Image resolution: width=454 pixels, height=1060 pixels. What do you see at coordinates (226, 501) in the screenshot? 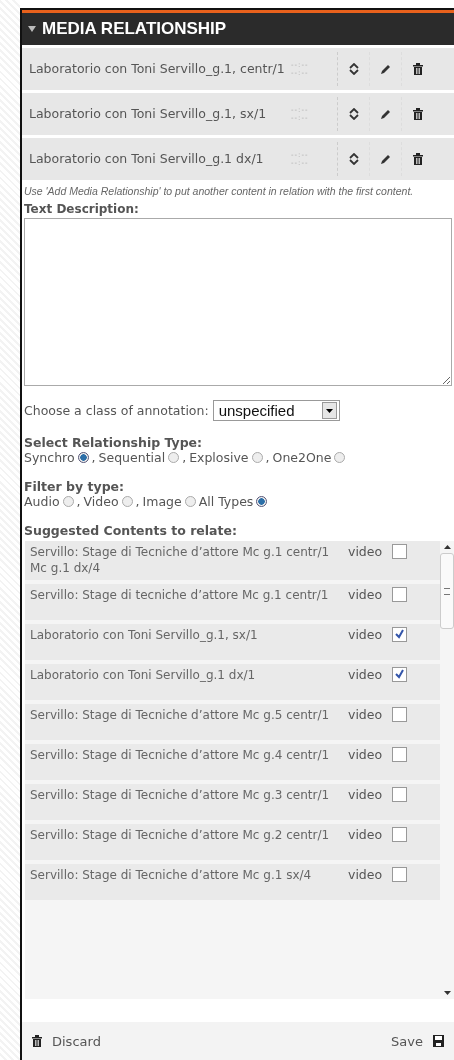
I see `radio-label: All Types` at bounding box center [226, 501].